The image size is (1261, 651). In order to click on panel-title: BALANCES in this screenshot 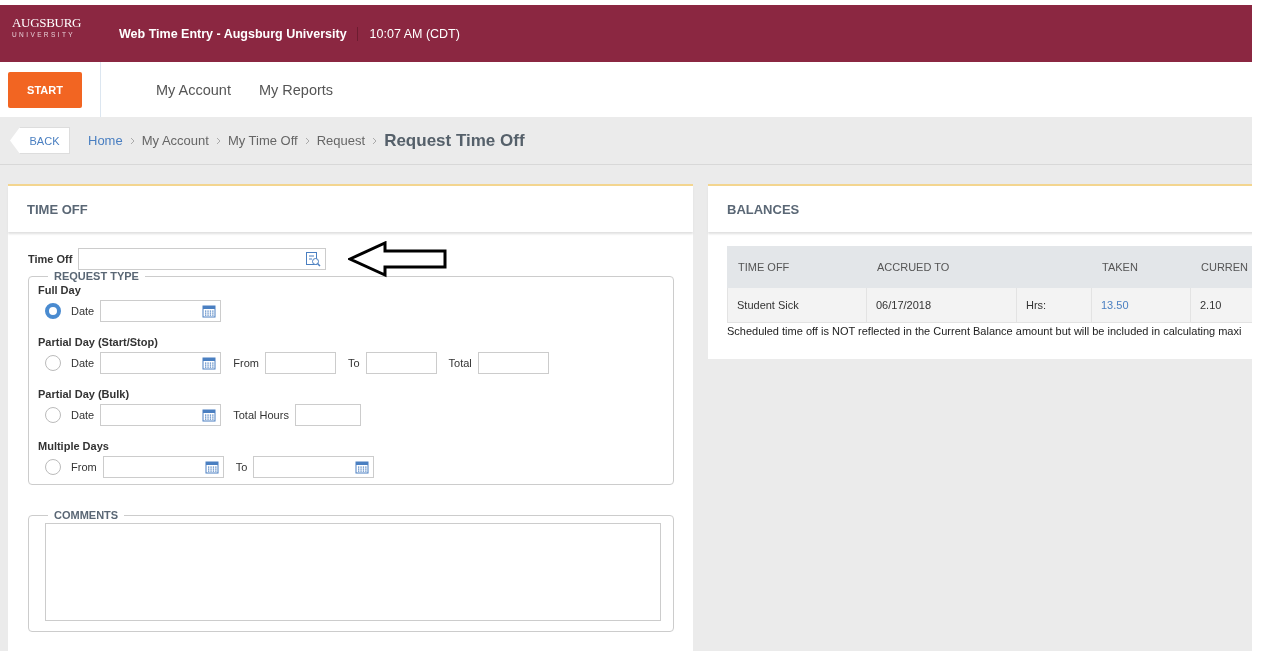, I will do `click(980, 209)`.